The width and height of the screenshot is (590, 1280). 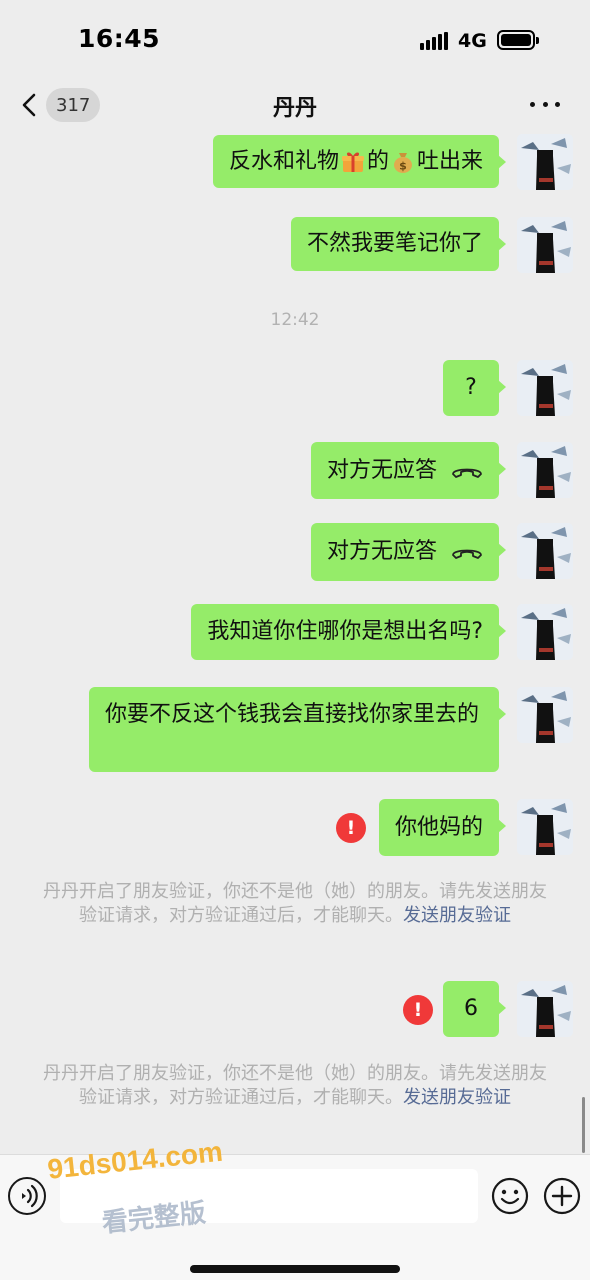 I want to click on money-bag-icon: $, so click(x=402, y=162).